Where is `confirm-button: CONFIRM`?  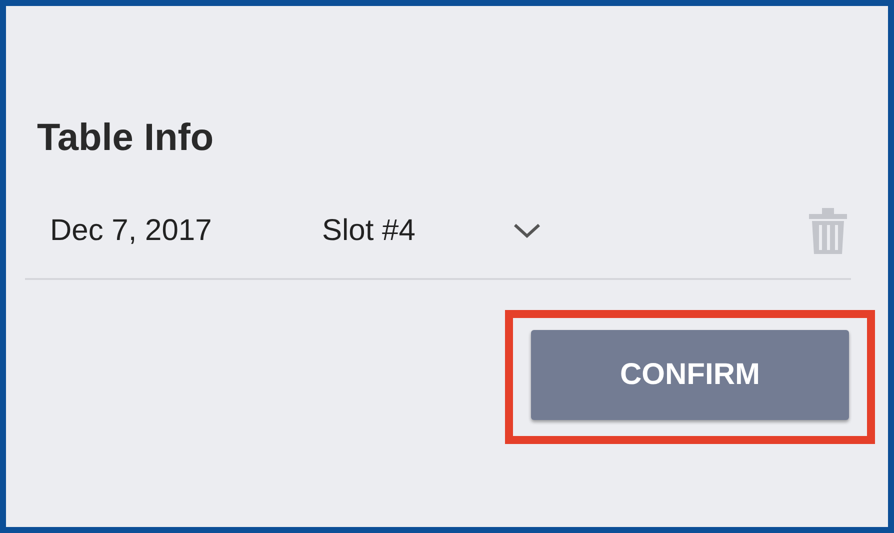
confirm-button: CONFIRM is located at coordinates (690, 375).